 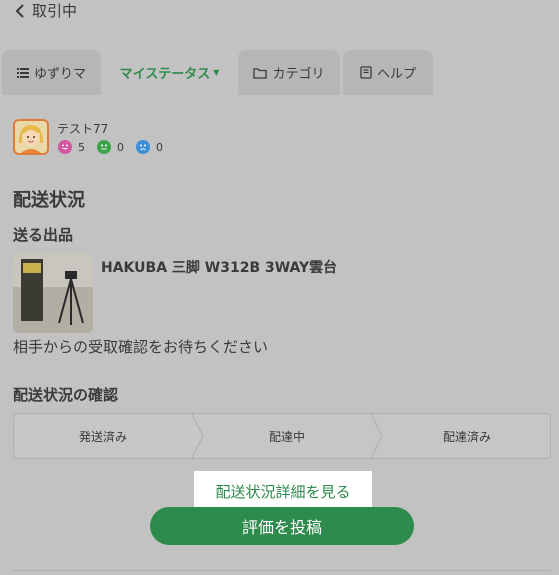 I want to click on step-label: 配達中, so click(x=286, y=436).